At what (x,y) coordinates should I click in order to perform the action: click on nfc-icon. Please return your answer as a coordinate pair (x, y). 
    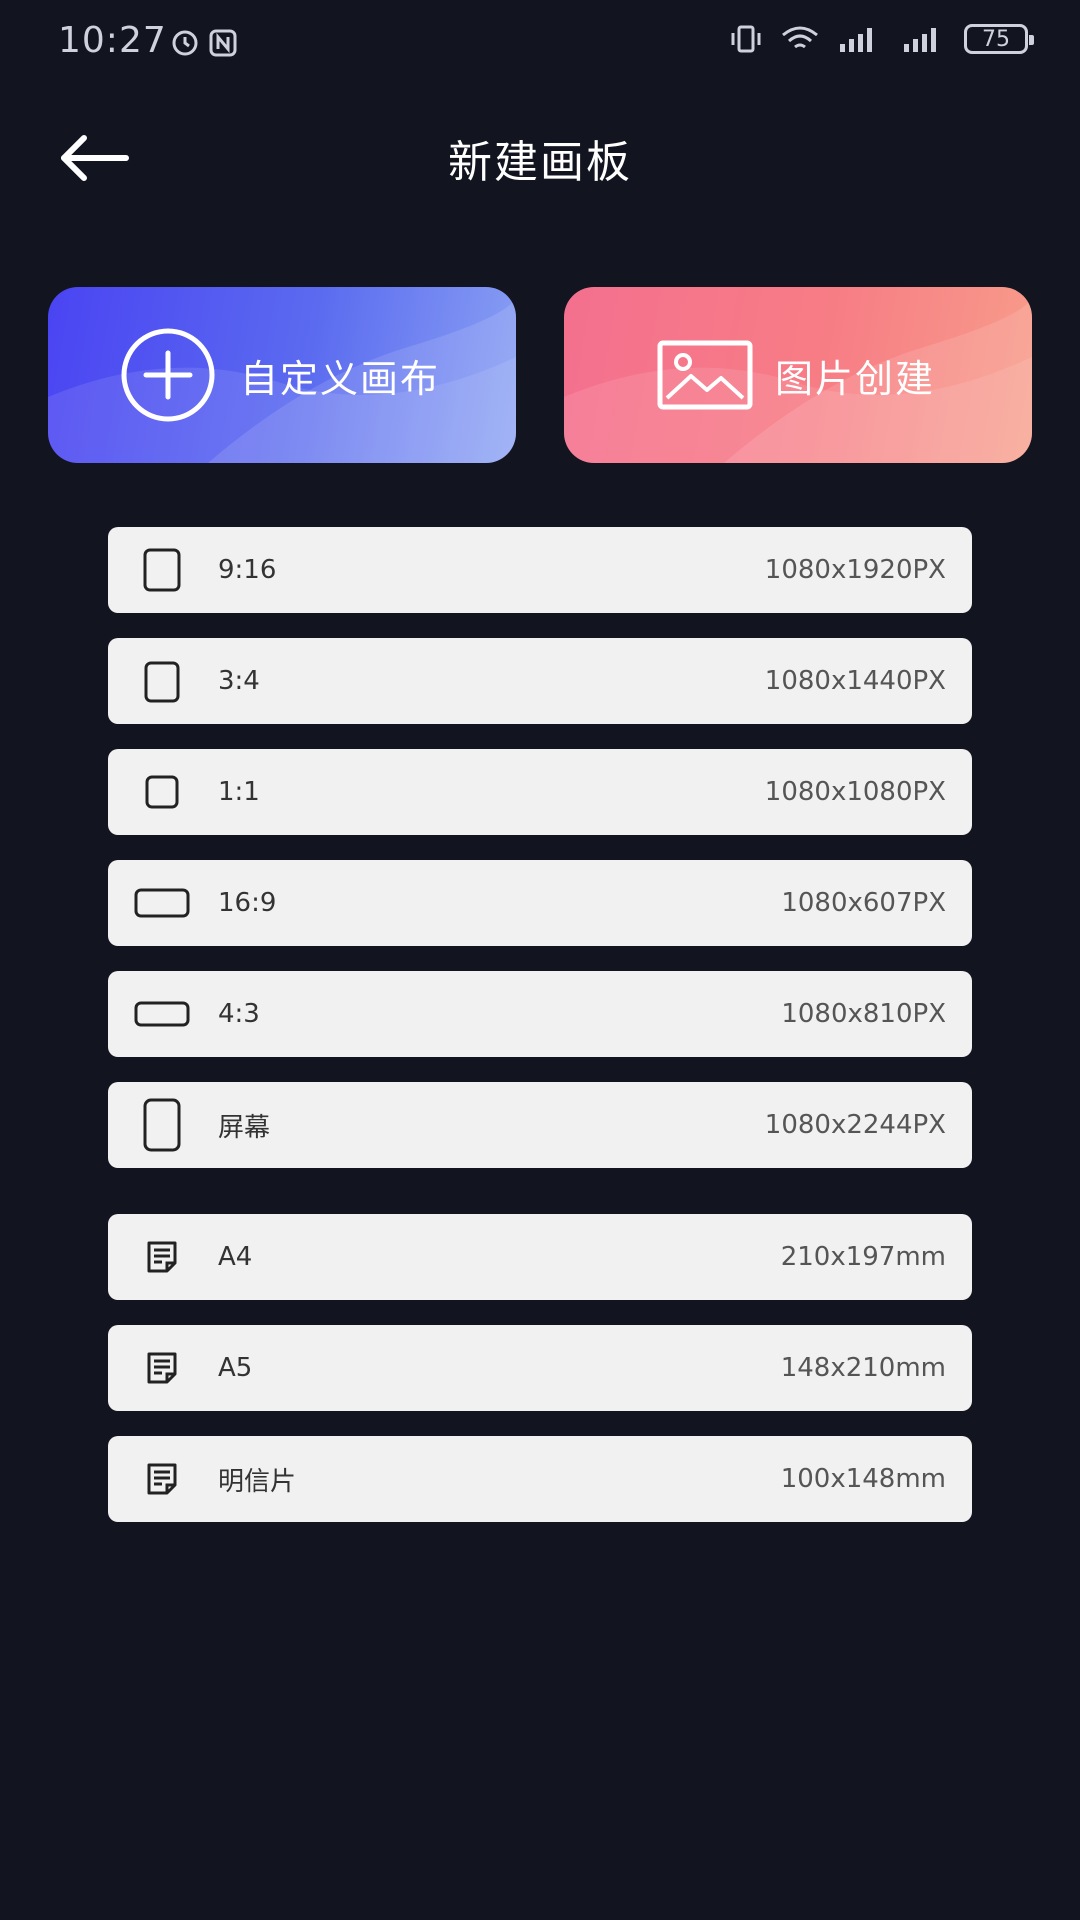
    Looking at the image, I should click on (223, 43).